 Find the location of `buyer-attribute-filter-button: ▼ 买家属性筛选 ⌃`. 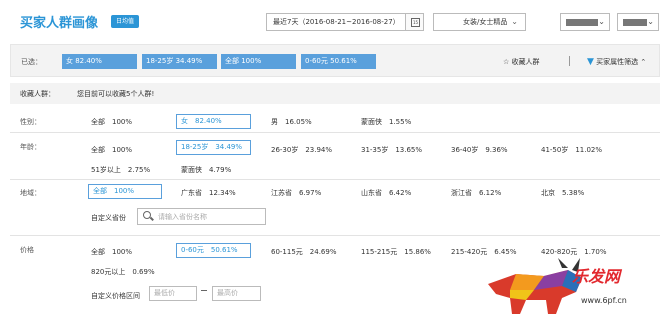

buyer-attribute-filter-button: ▼ 买家属性筛选 ⌃ is located at coordinates (616, 62).